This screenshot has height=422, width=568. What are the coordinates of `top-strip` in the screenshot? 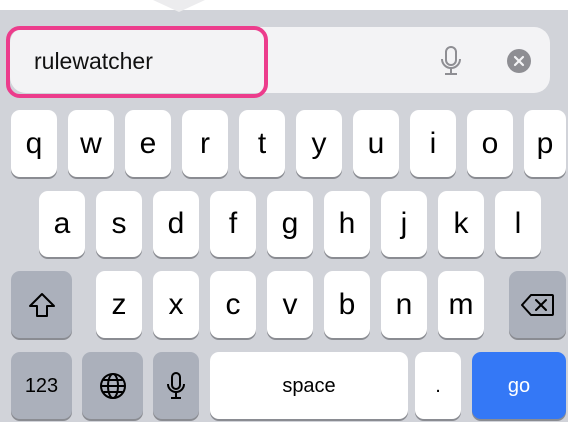 It's located at (284, 5).